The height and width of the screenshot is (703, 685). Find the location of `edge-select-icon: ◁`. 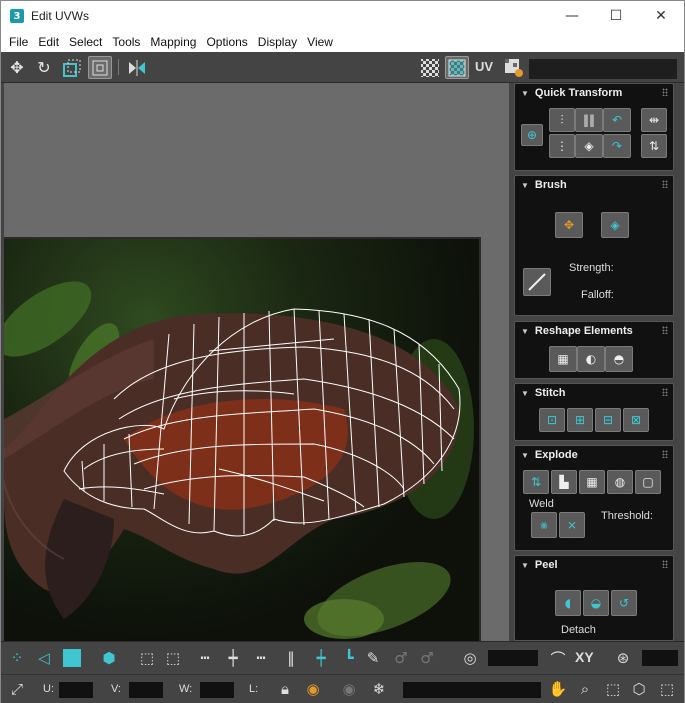

edge-select-icon: ◁ is located at coordinates (44, 658).